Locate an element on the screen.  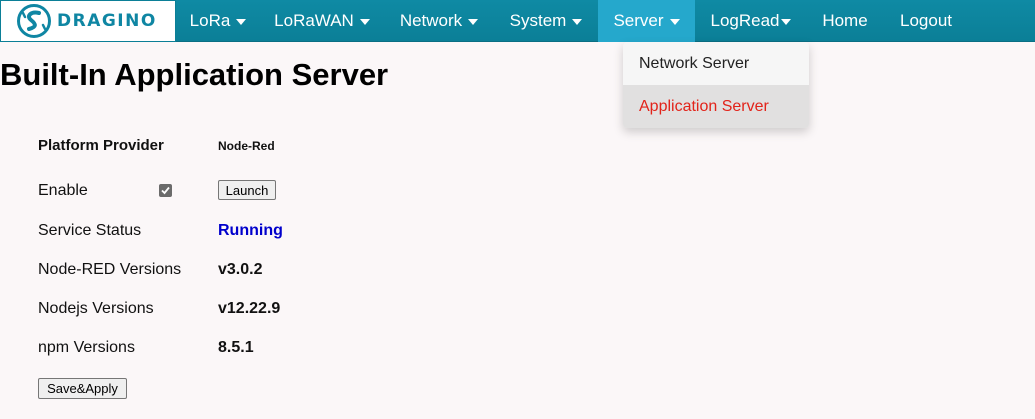
nav-server-label: Server is located at coordinates (638, 20).